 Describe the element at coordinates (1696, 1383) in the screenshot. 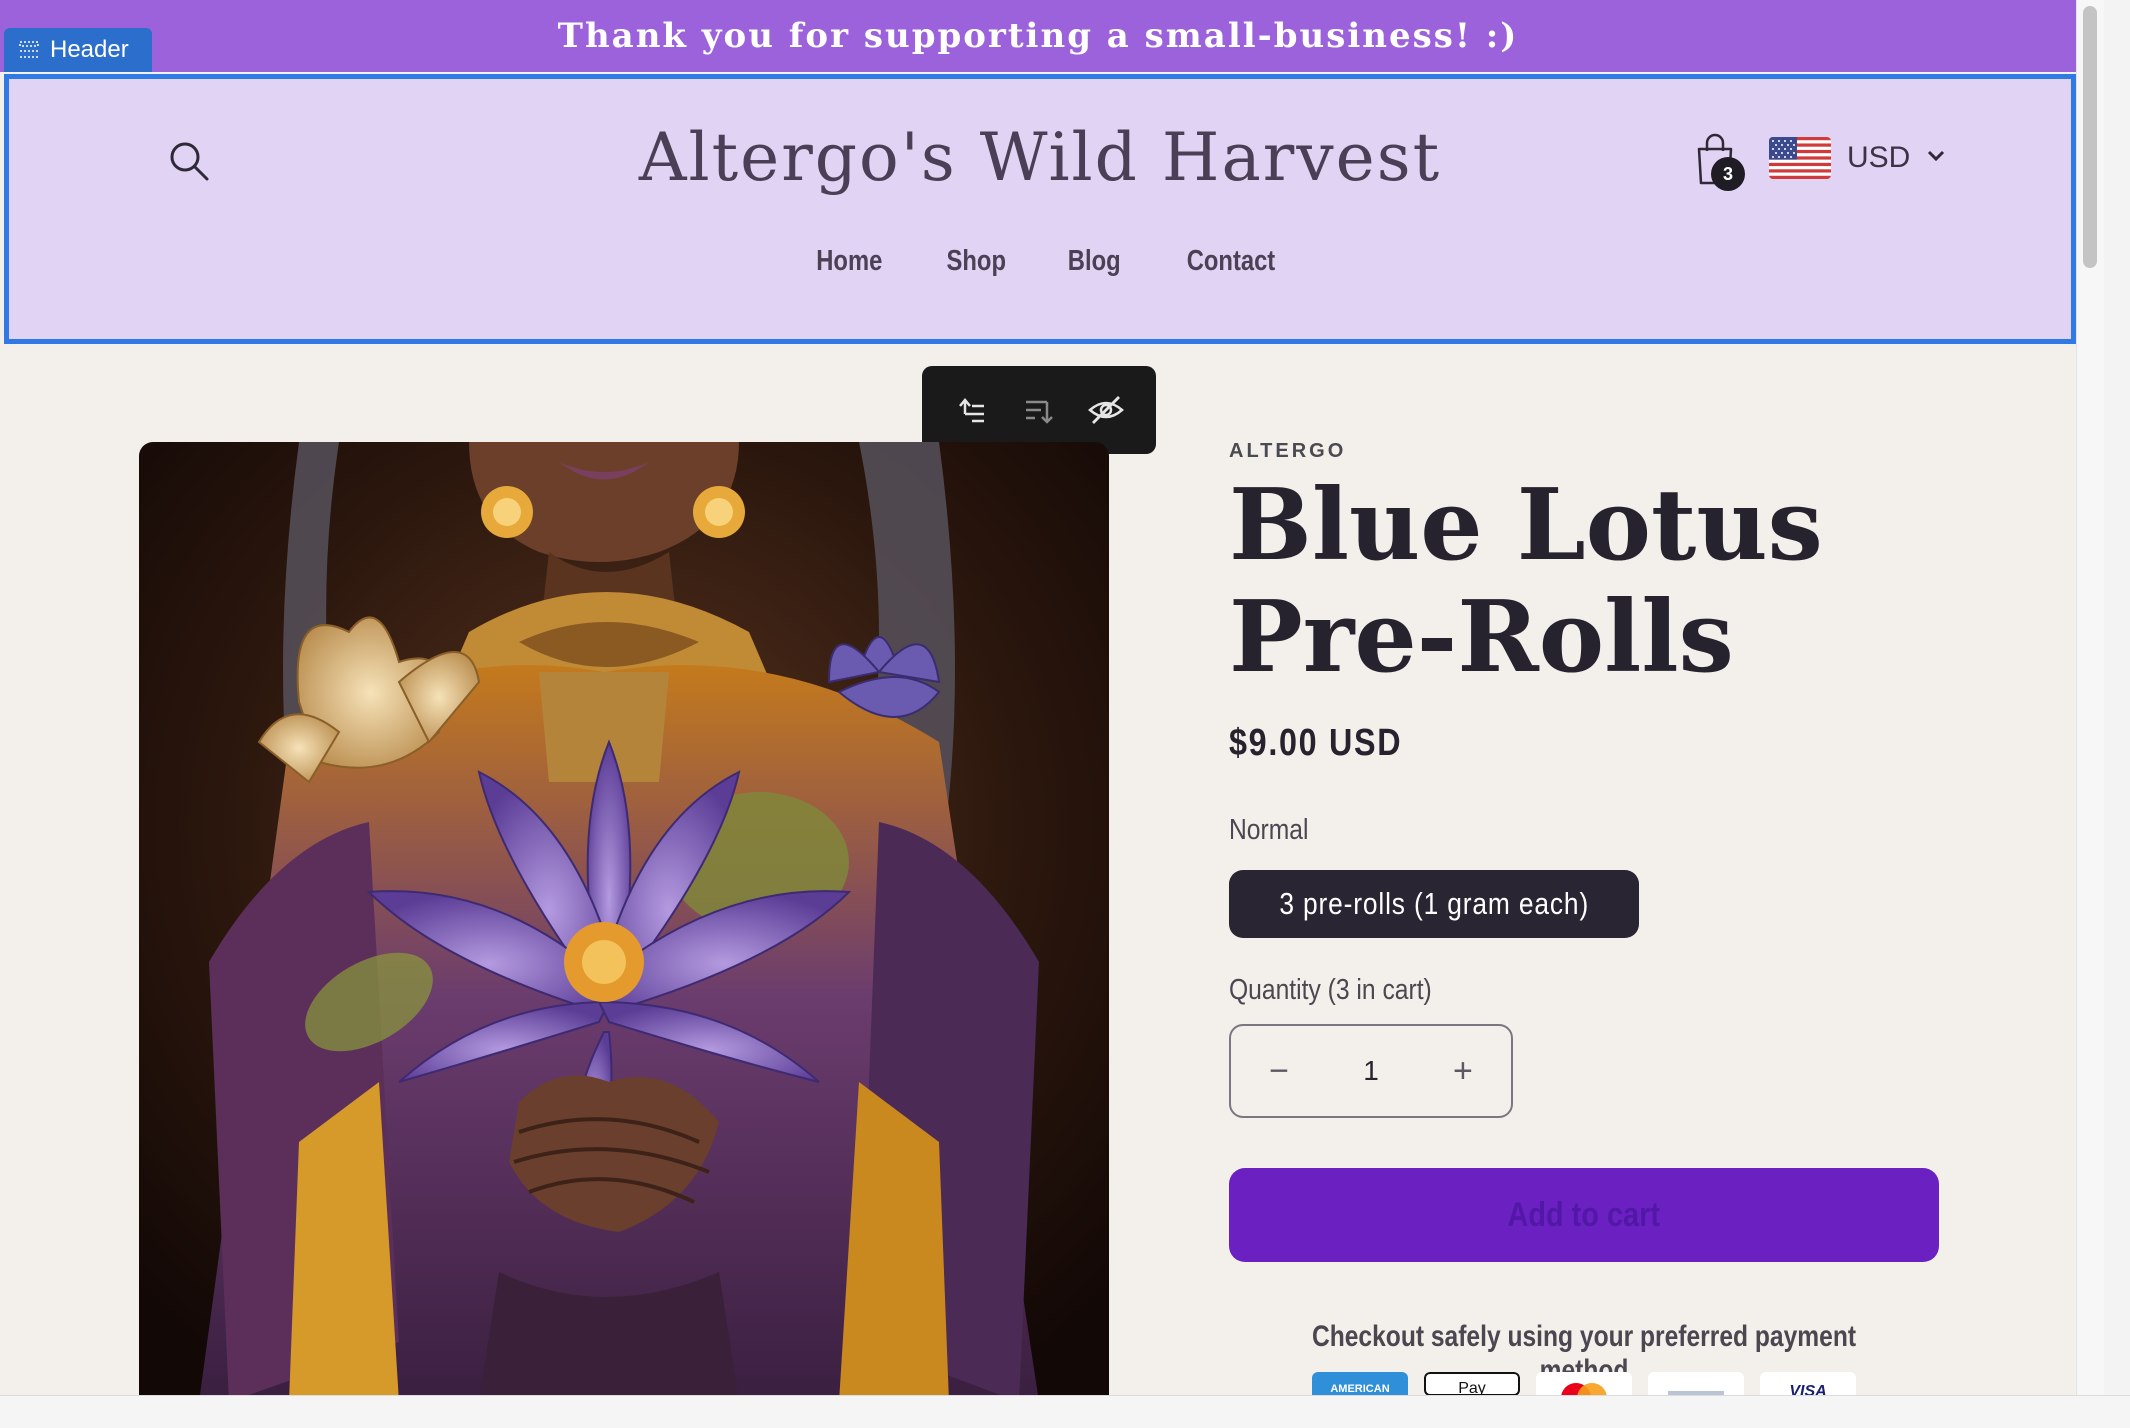

I see `paypal-icon` at that location.